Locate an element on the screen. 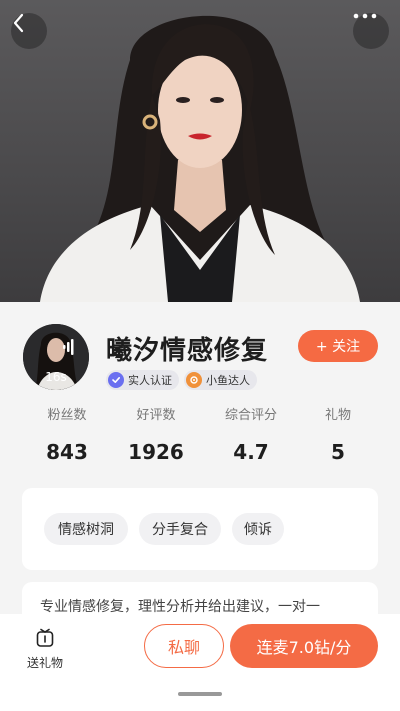 Image resolution: width=400 pixels, height=711 pixels. stat-fans: 粉丝数 843 is located at coordinates (67, 434).